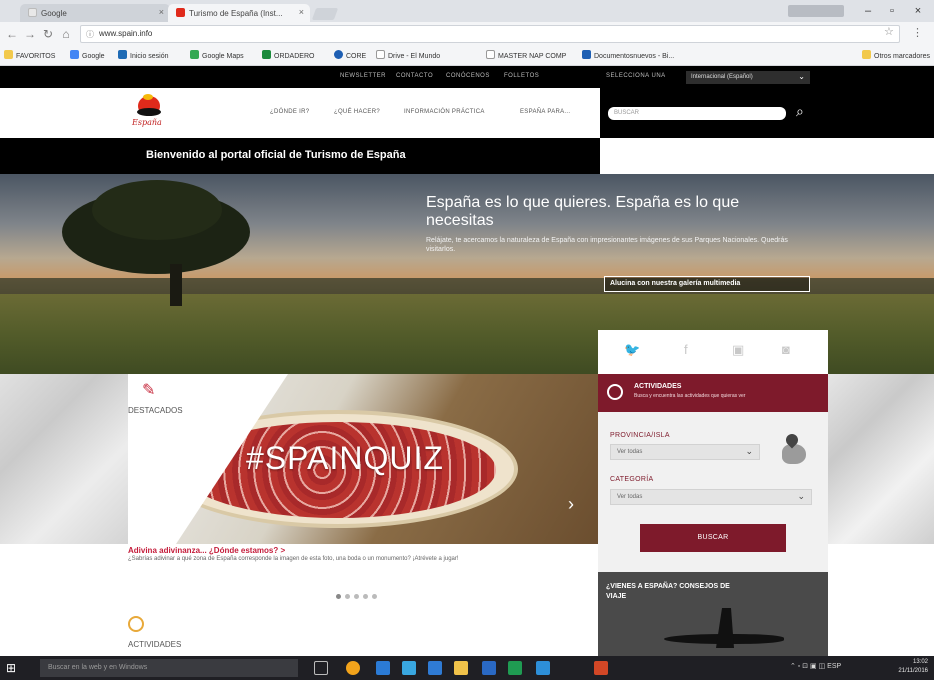 The width and height of the screenshot is (934, 680). Describe the element at coordinates (713, 538) in the screenshot. I see `search-button: BUSCAR` at that location.